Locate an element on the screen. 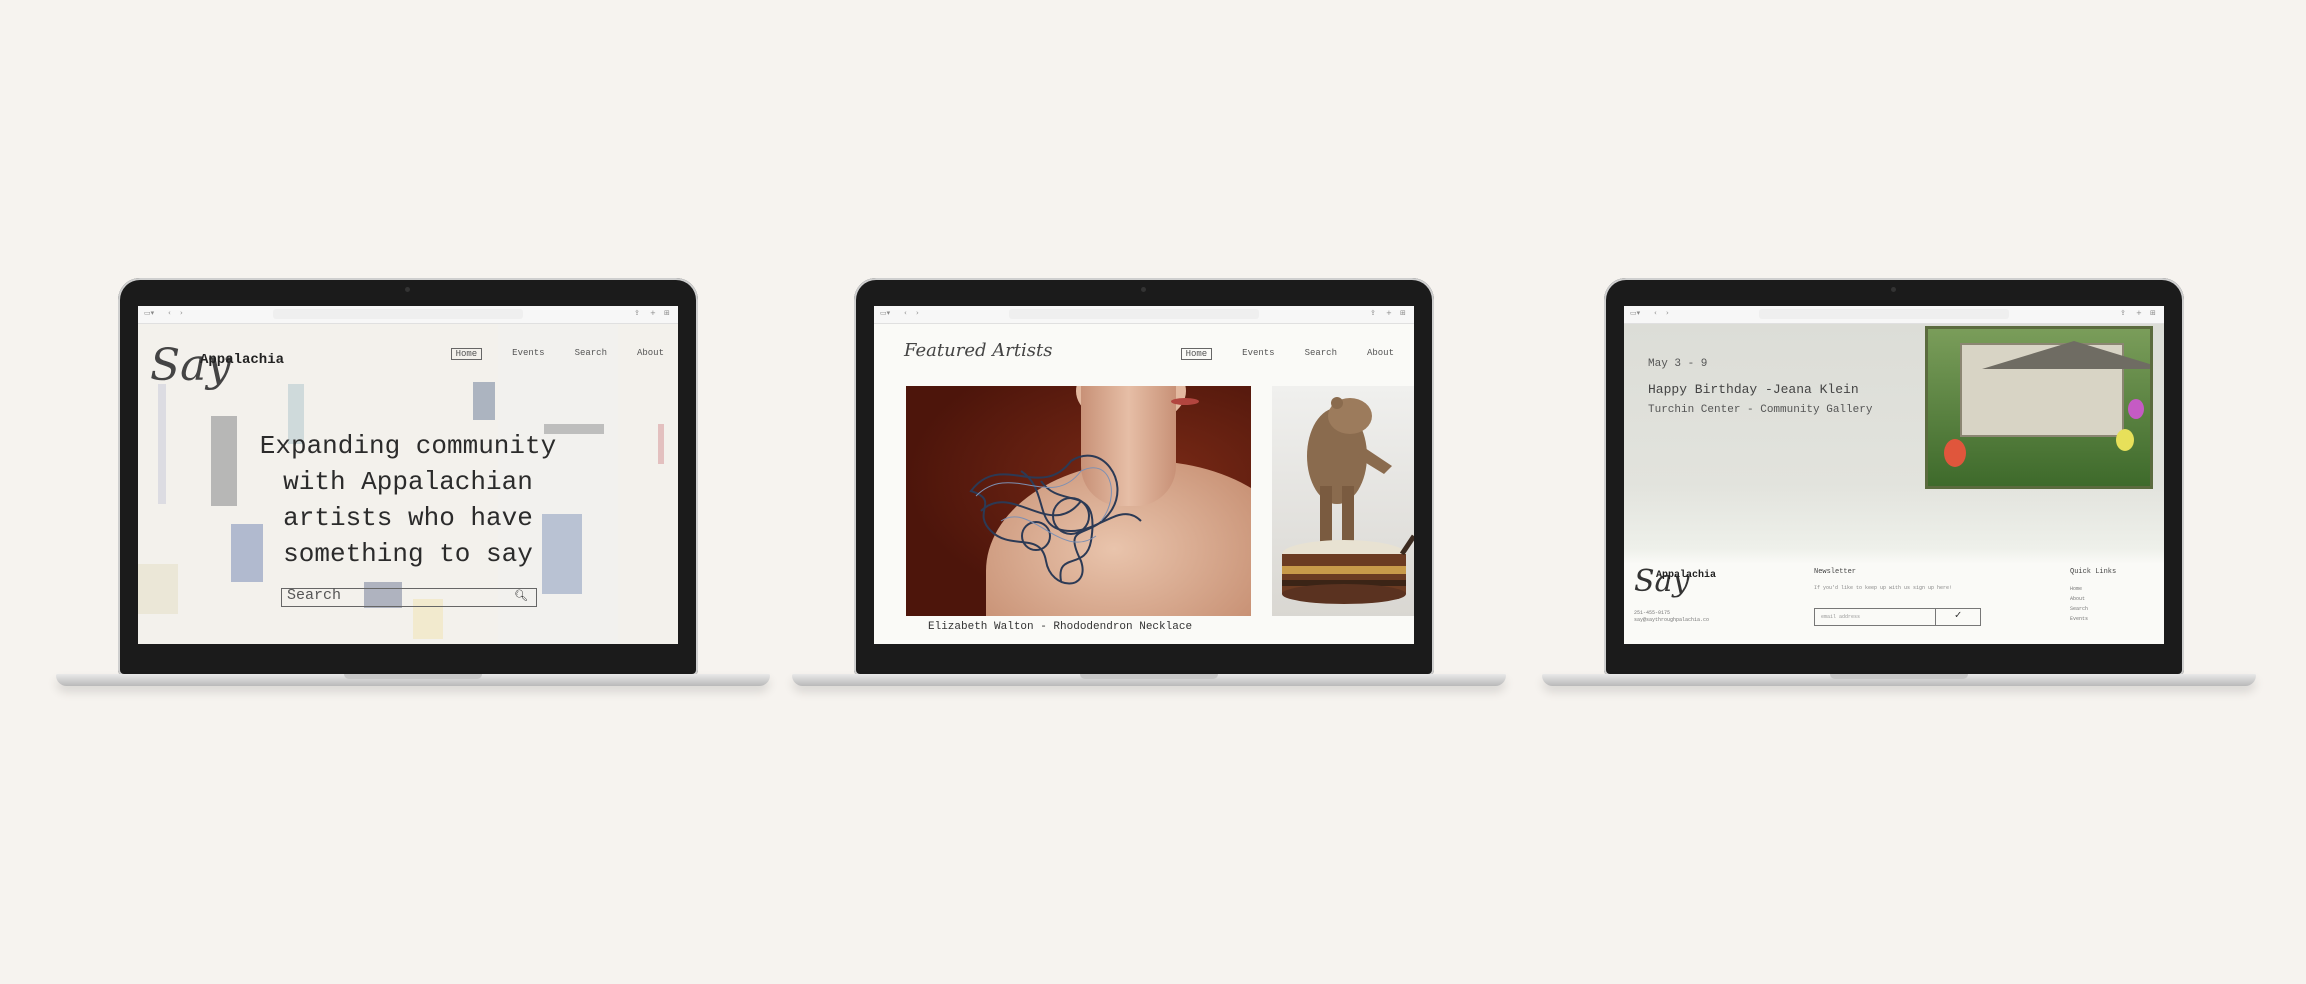 The height and width of the screenshot is (984, 2306). quick-links-list: Home About Search Events is located at coordinates (2079, 604).